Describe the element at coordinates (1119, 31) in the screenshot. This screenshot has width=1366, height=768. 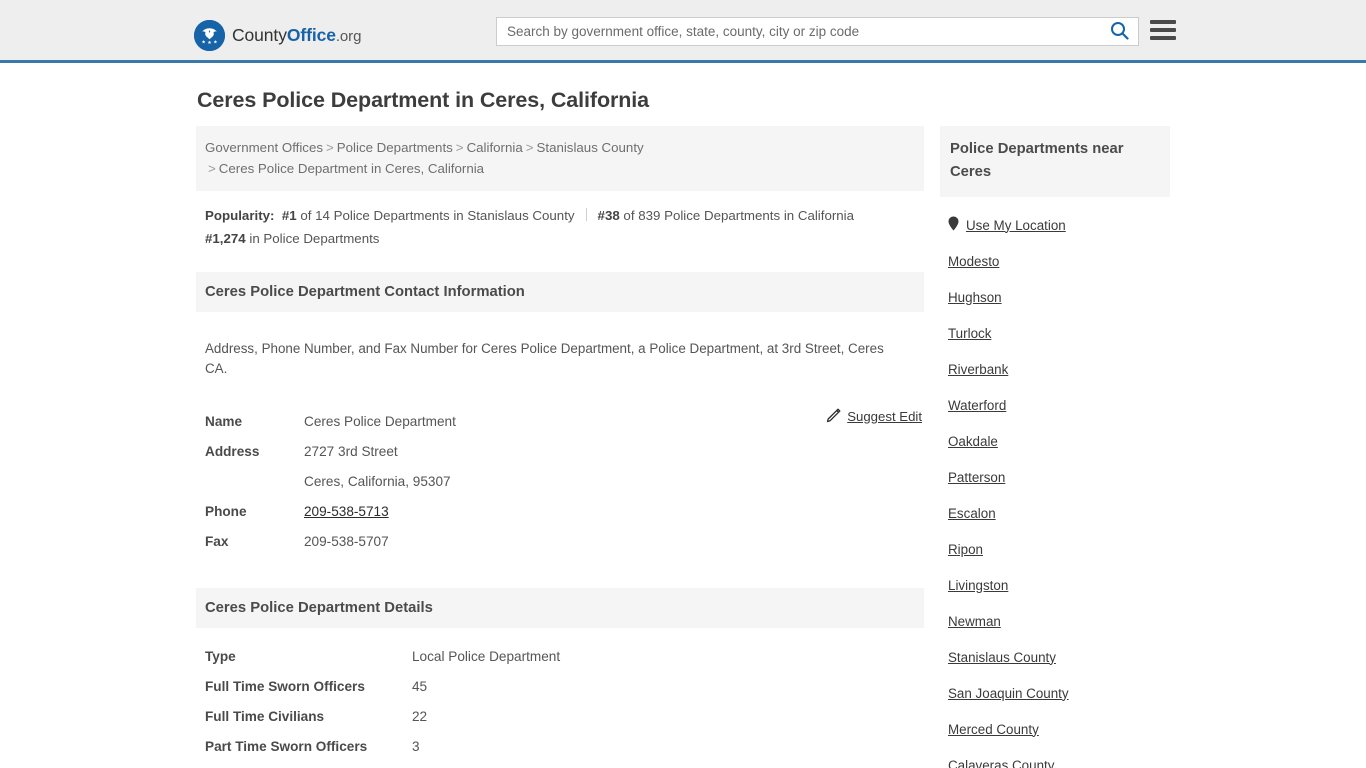
I see `search-button` at that location.